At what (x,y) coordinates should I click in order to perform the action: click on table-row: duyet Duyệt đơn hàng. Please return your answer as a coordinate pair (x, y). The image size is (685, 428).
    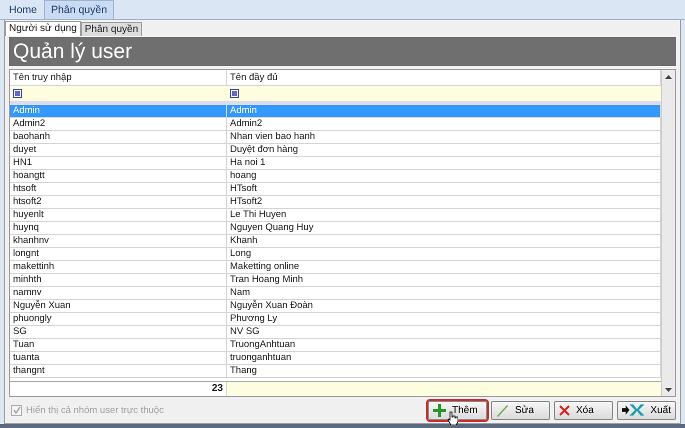
    Looking at the image, I should click on (335, 150).